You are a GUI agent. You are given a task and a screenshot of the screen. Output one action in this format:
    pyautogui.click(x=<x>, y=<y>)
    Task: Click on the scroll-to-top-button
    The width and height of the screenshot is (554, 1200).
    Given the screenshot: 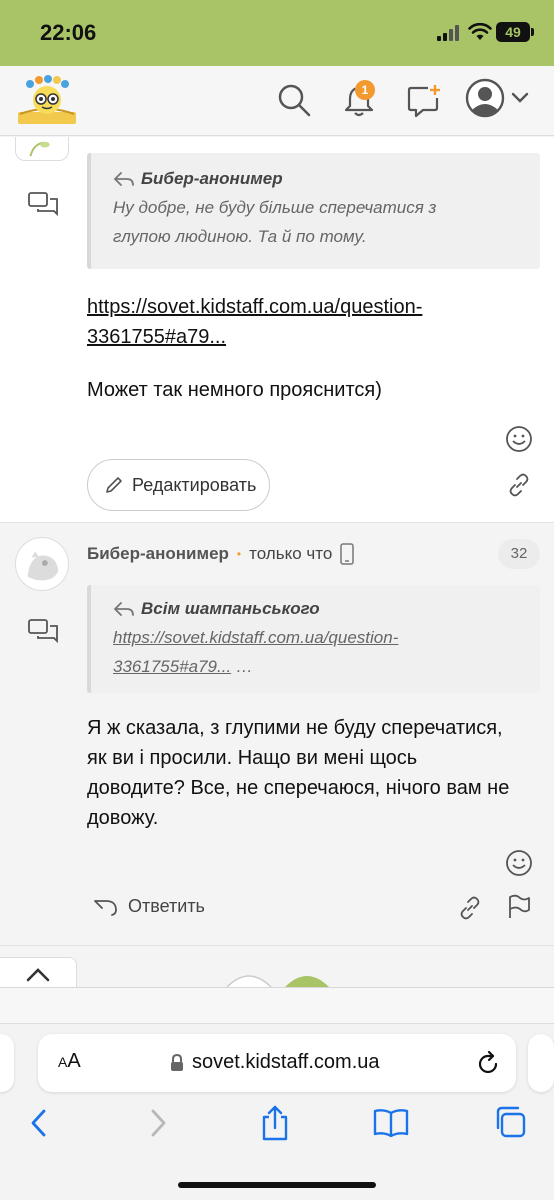 What is the action you would take?
    pyautogui.click(x=38, y=972)
    